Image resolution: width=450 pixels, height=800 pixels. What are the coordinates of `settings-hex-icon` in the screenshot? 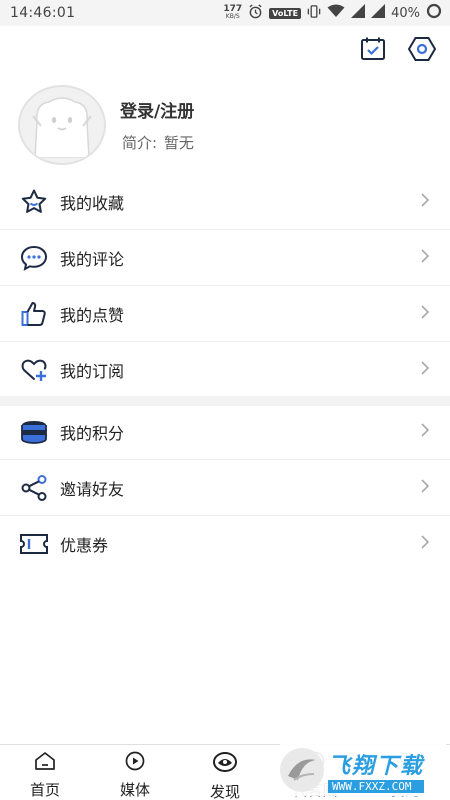 It's located at (422, 49).